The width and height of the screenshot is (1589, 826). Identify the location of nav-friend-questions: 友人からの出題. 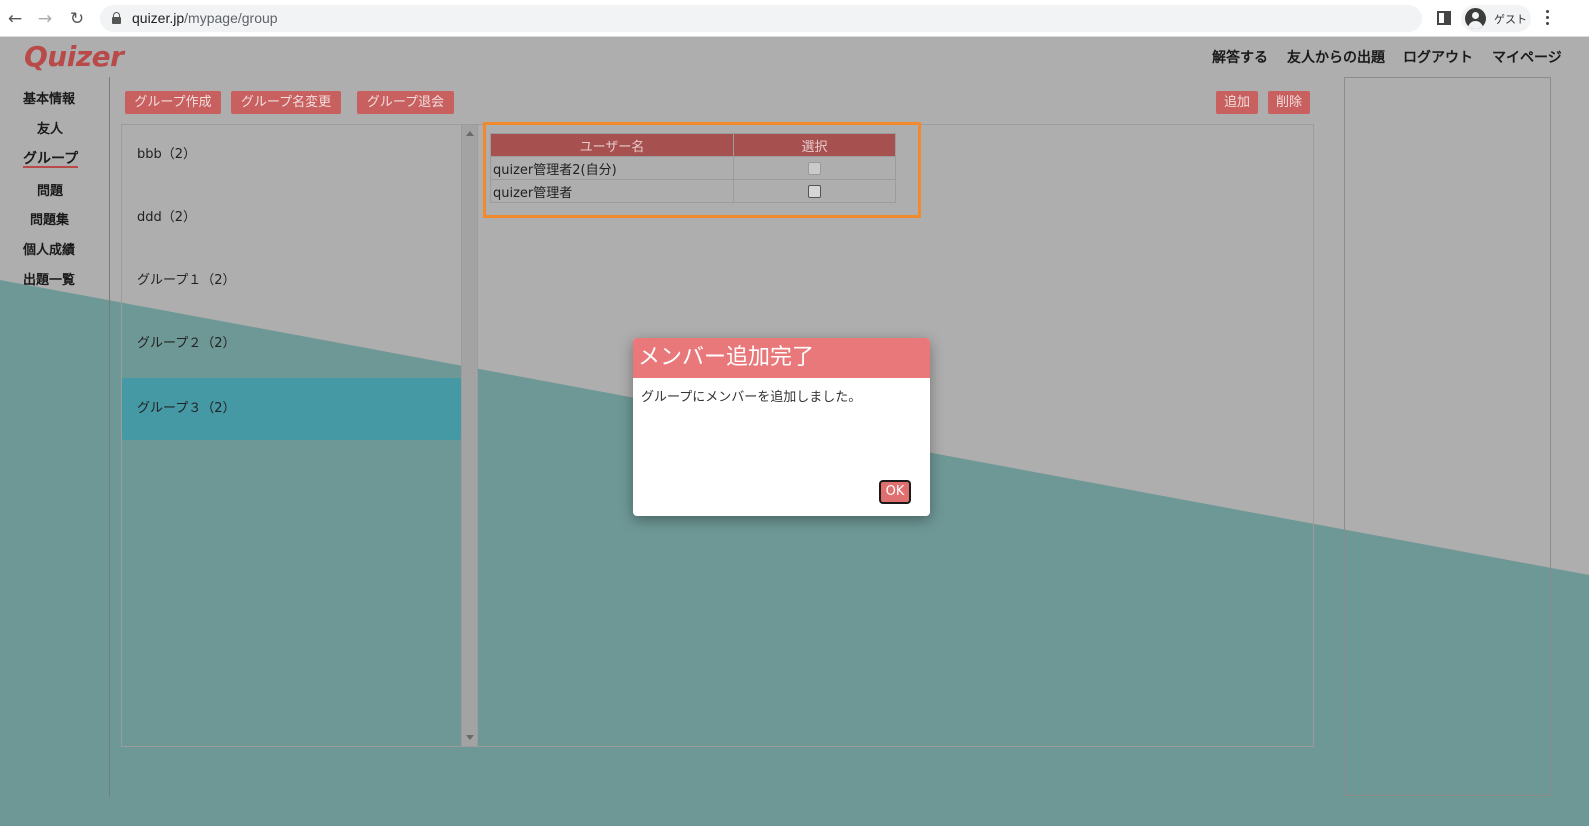
(1336, 57).